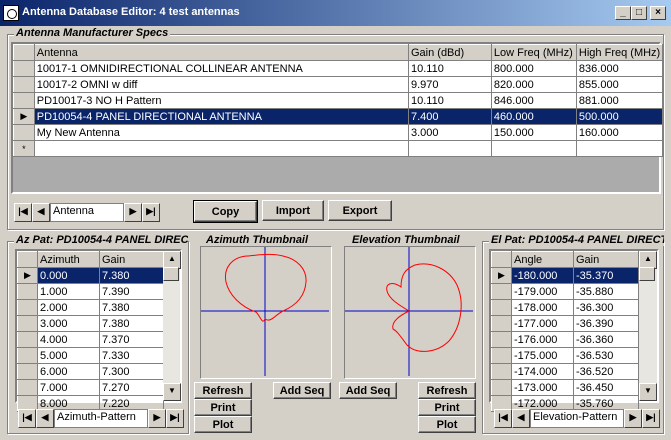 The width and height of the screenshot is (671, 440). Describe the element at coordinates (68, 339) in the screenshot. I see `azimuth-cell: 4.000` at that location.